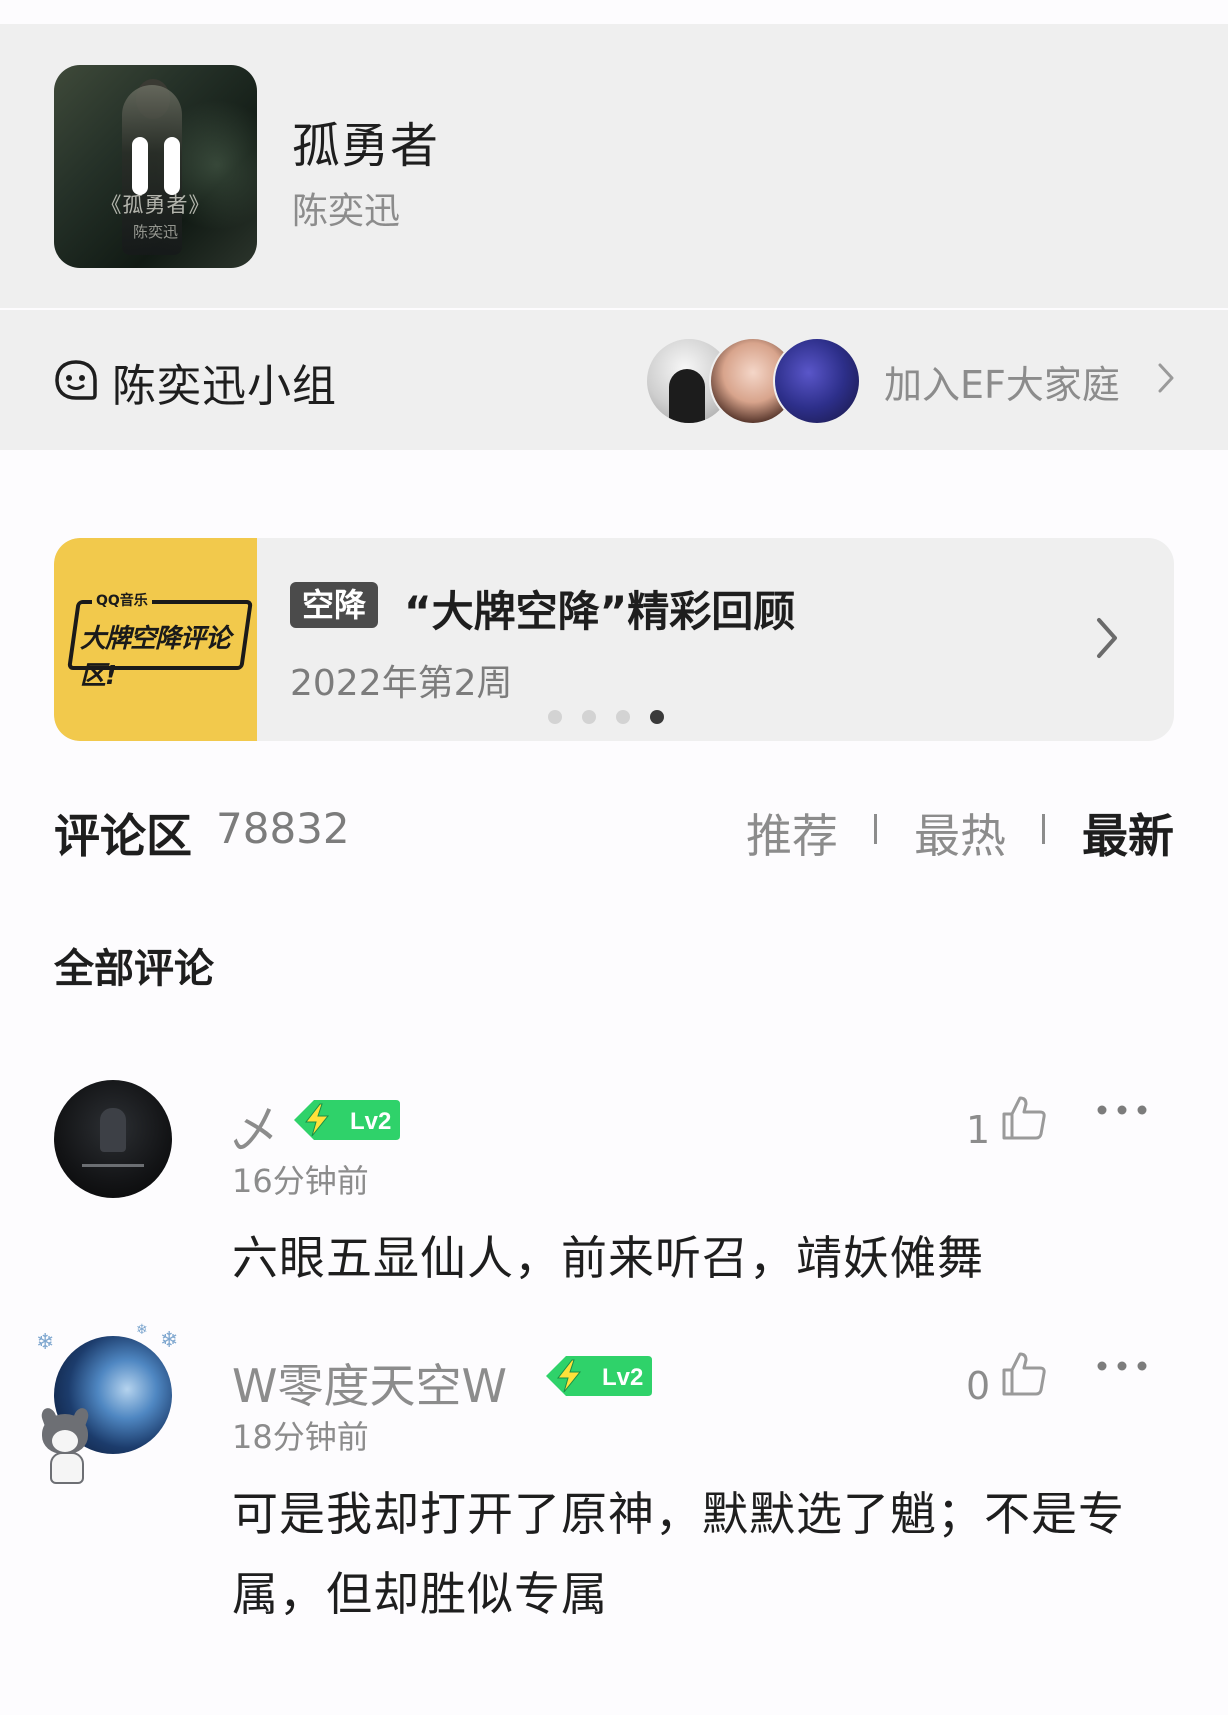 This screenshot has width=1228, height=1715. I want to click on avatar-caption-line, so click(113, 1165).